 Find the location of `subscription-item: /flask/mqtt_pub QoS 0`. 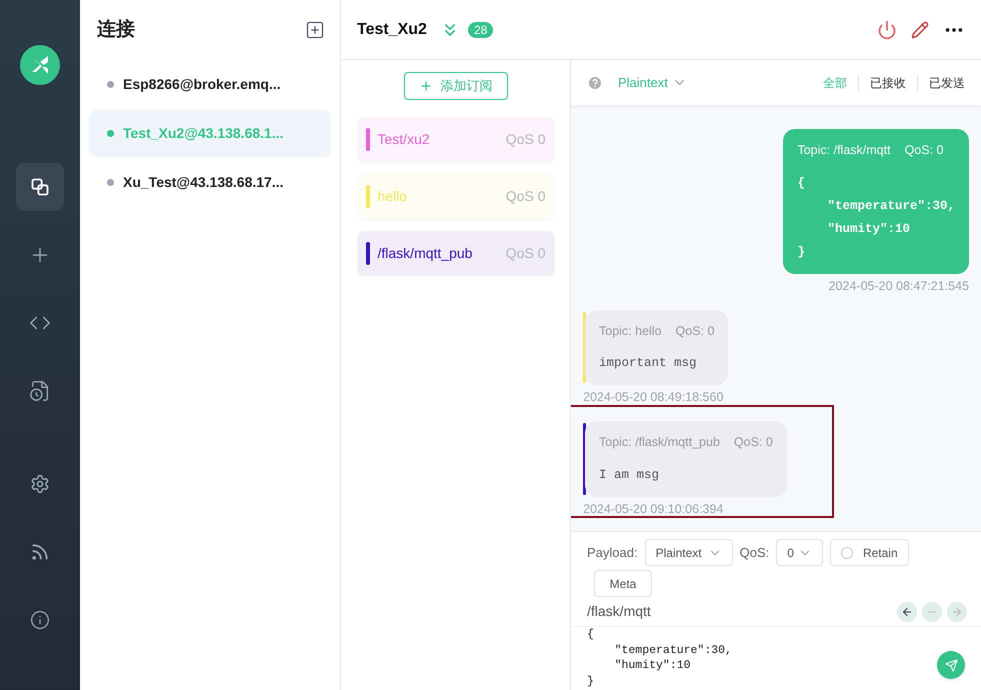

subscription-item: /flask/mqtt_pub QoS 0 is located at coordinates (456, 253).